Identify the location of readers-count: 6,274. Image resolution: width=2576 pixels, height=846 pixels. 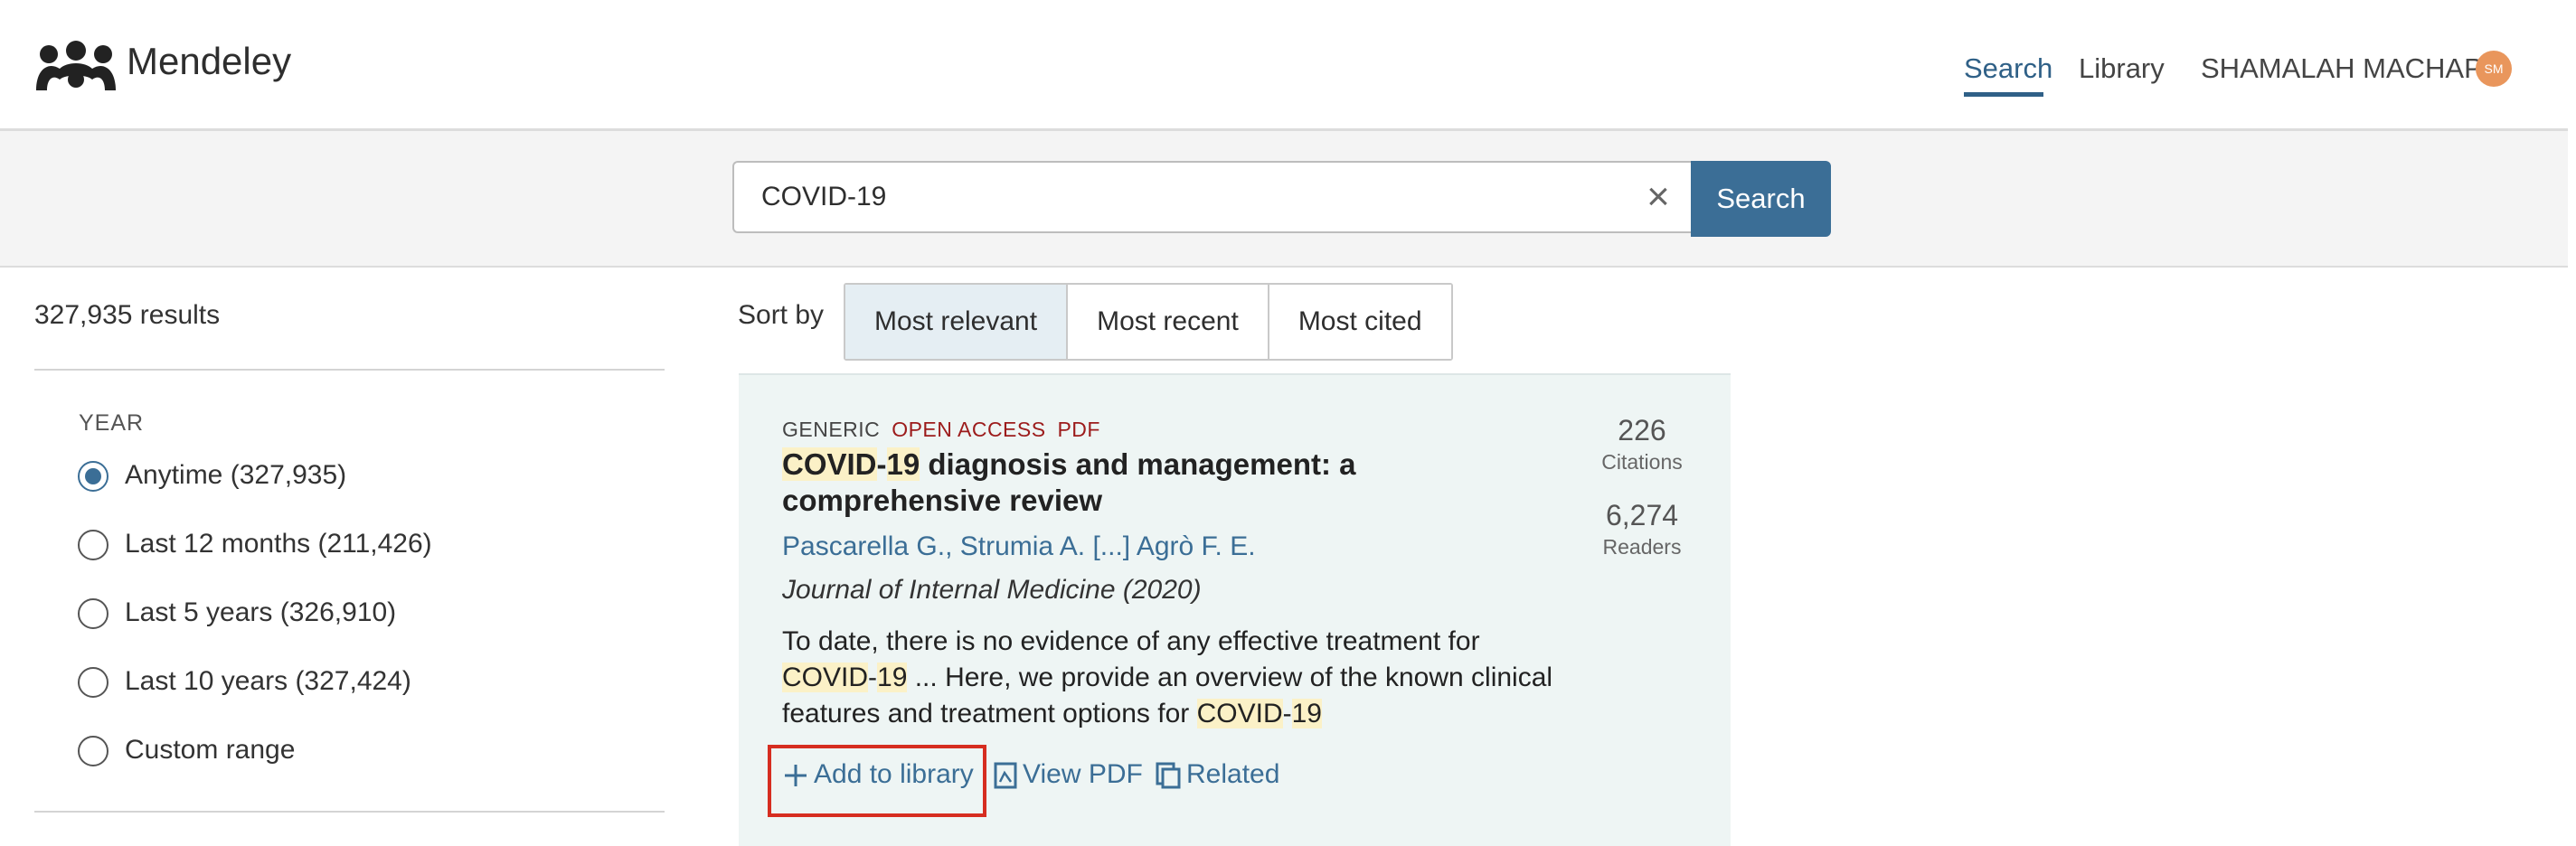
(1642, 515).